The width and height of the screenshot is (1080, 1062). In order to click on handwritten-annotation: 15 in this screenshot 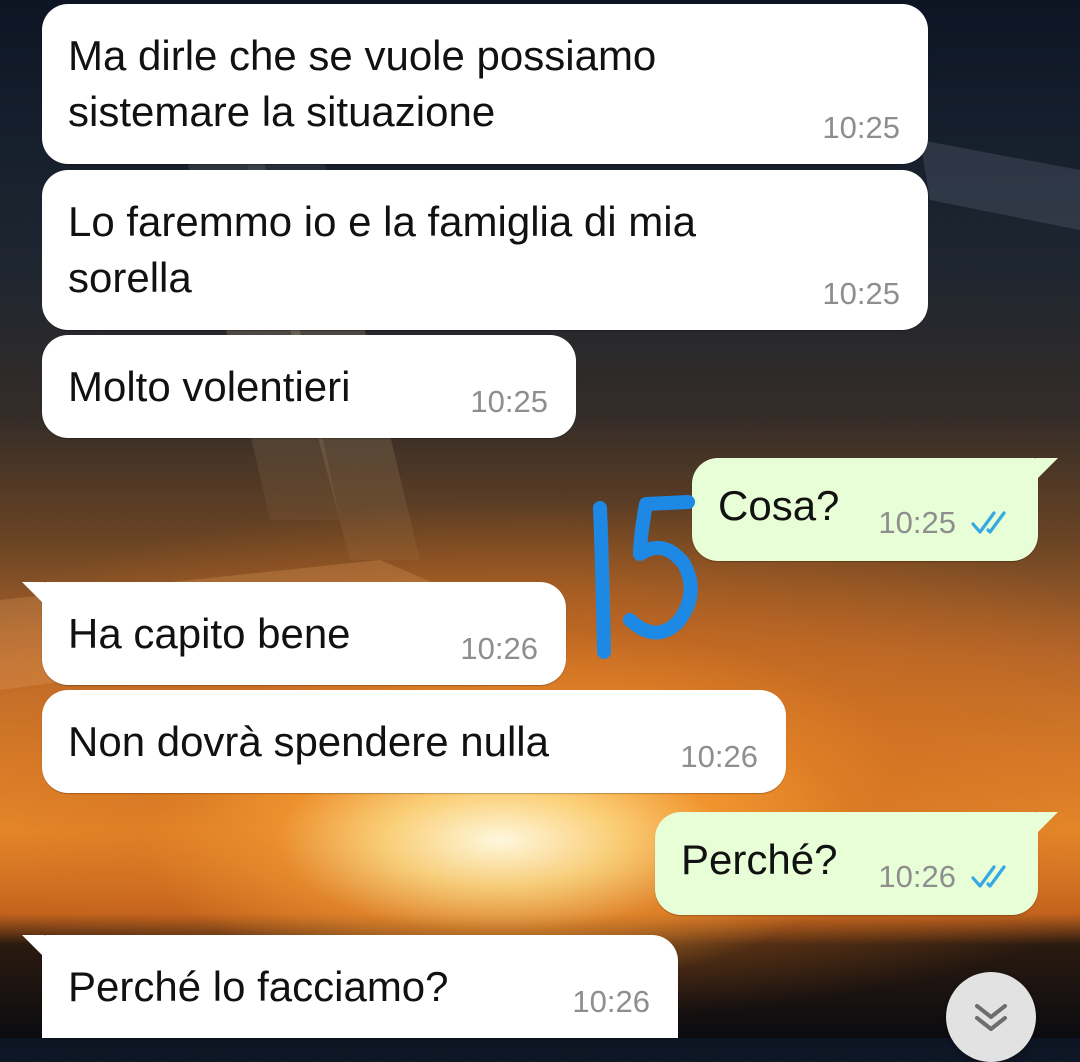, I will do `click(645, 577)`.